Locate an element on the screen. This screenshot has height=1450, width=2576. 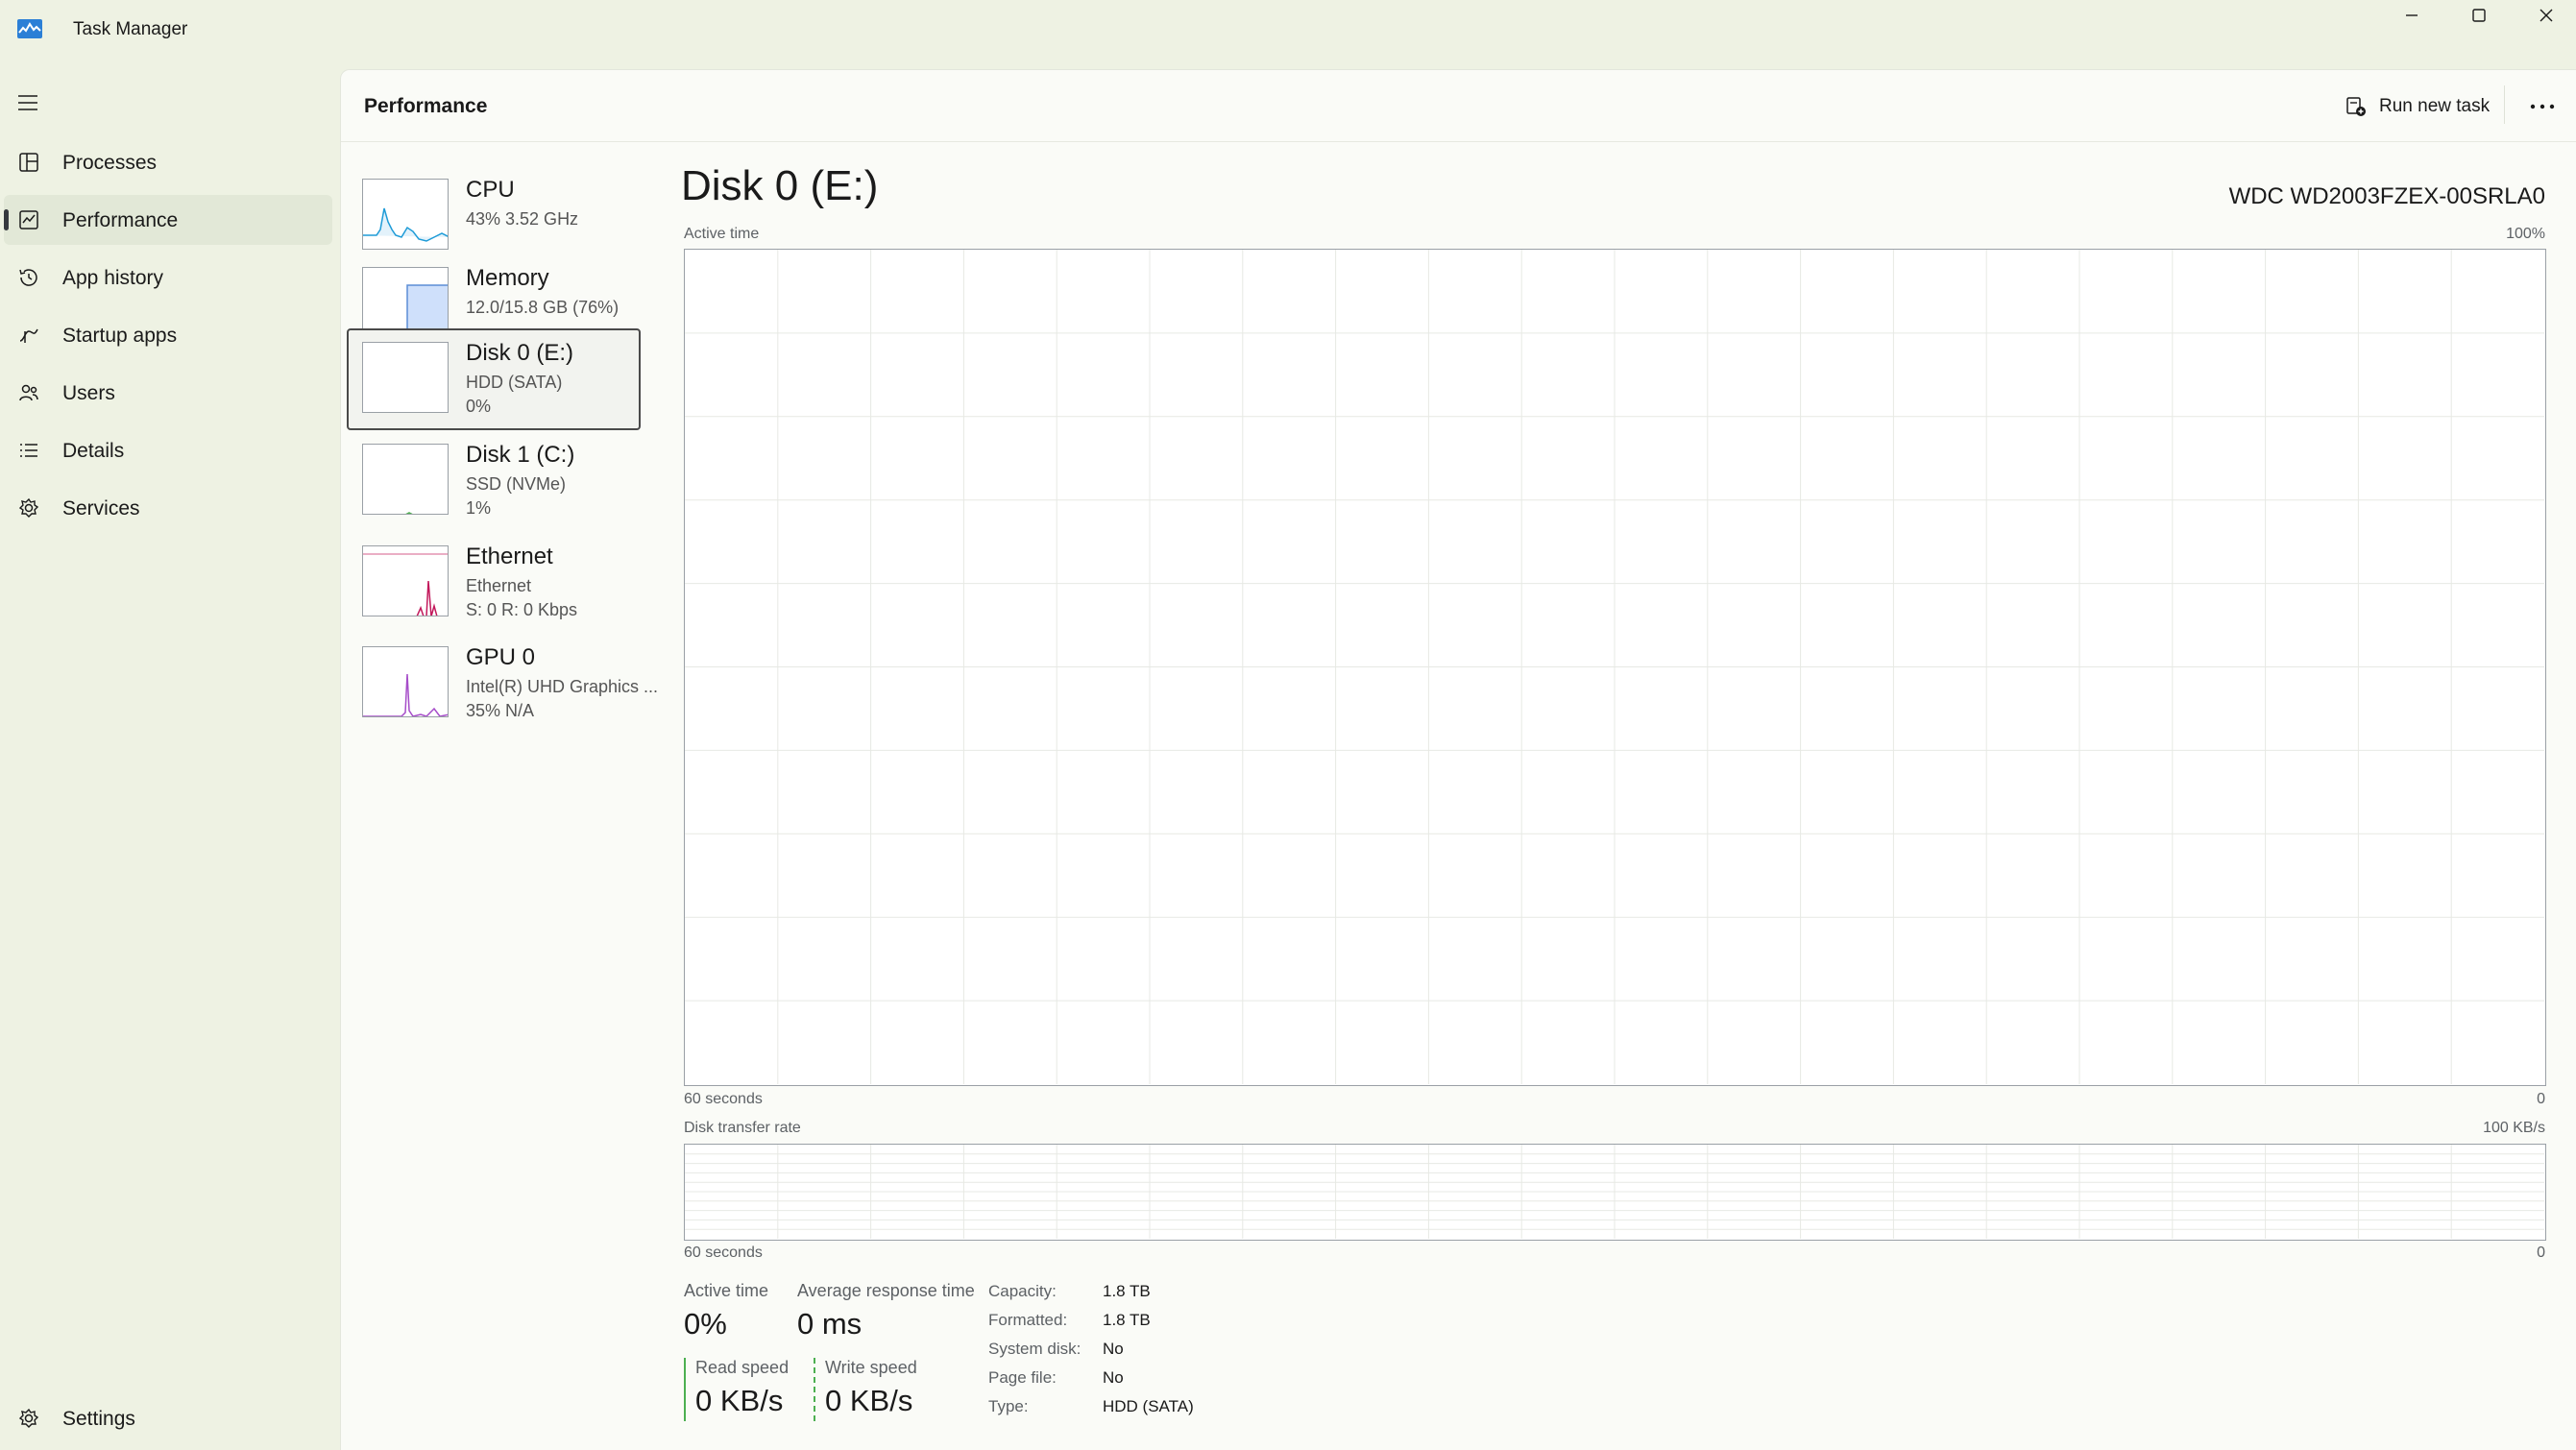
active-indicator is located at coordinates (7, 220).